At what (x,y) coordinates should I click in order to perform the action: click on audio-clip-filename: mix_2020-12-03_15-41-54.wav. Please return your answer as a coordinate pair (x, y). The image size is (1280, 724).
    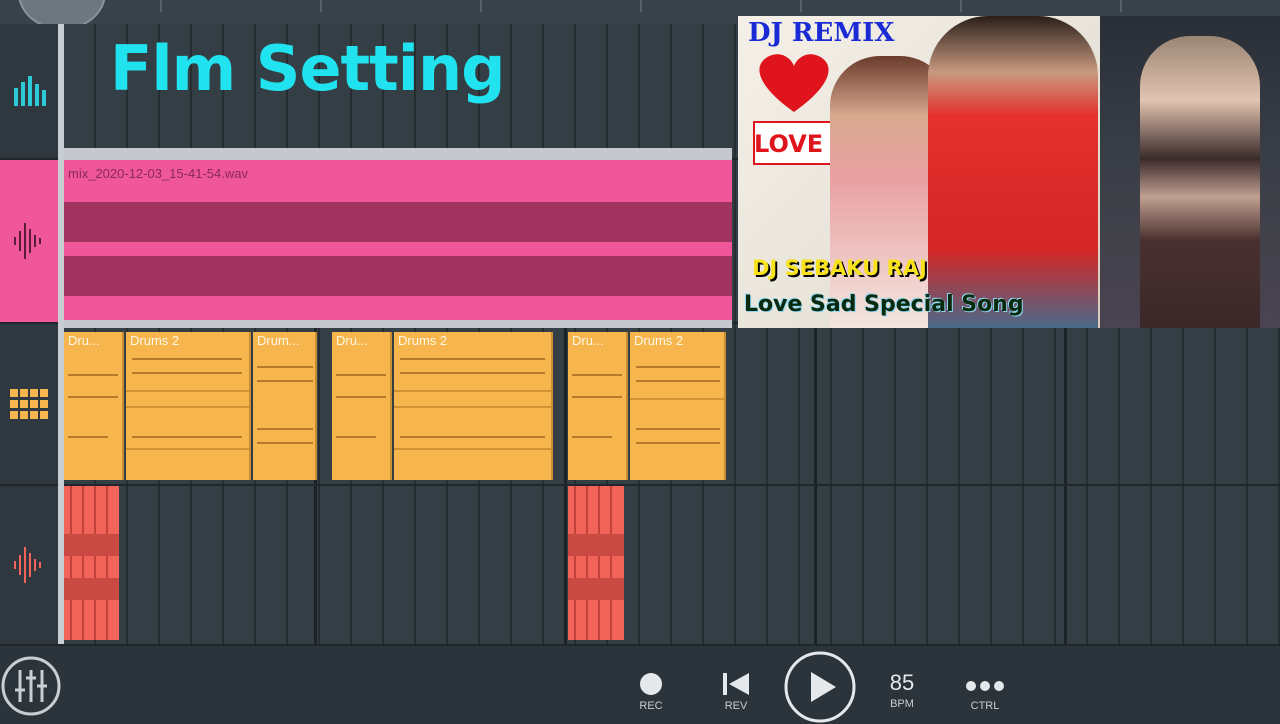
    Looking at the image, I should click on (158, 173).